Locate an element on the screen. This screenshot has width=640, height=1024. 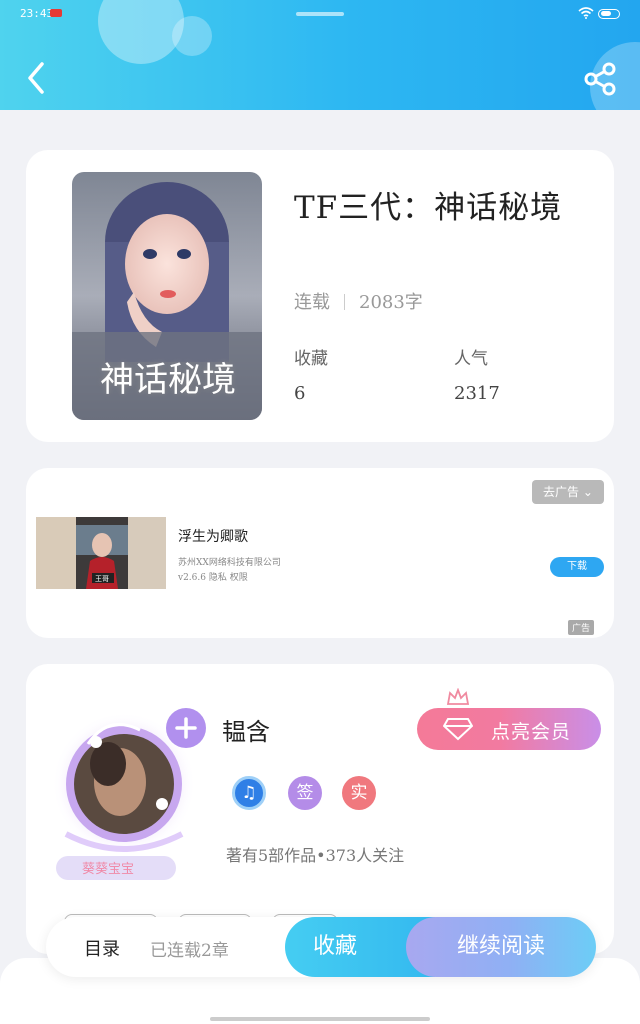
avatar-caption: 葵葵宝宝 is located at coordinates (108, 869).